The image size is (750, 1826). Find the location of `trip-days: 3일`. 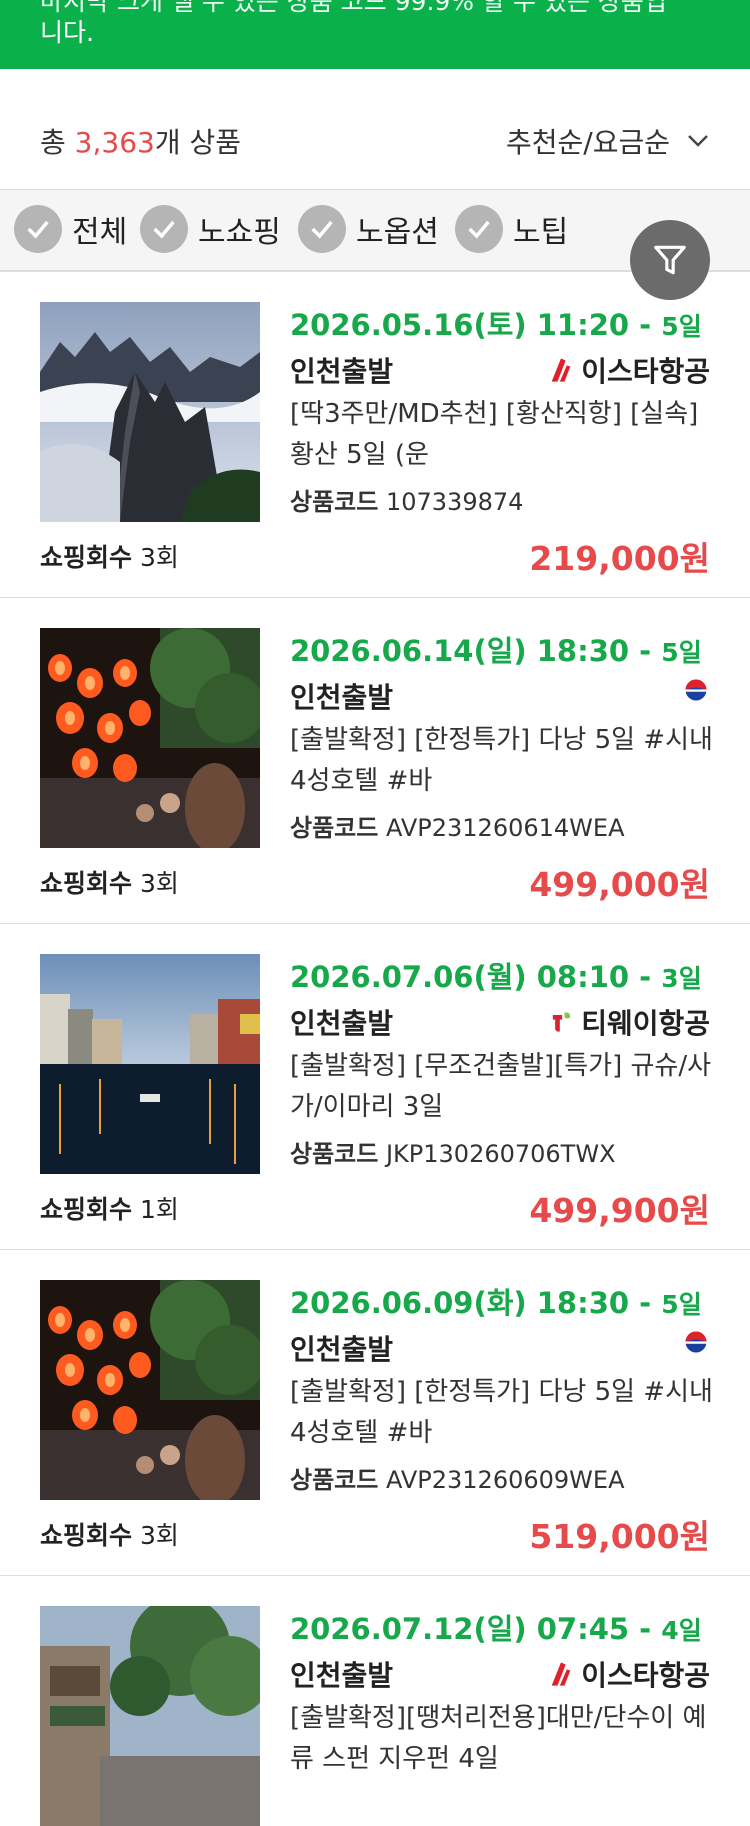

trip-days: 3일 is located at coordinates (681, 978).